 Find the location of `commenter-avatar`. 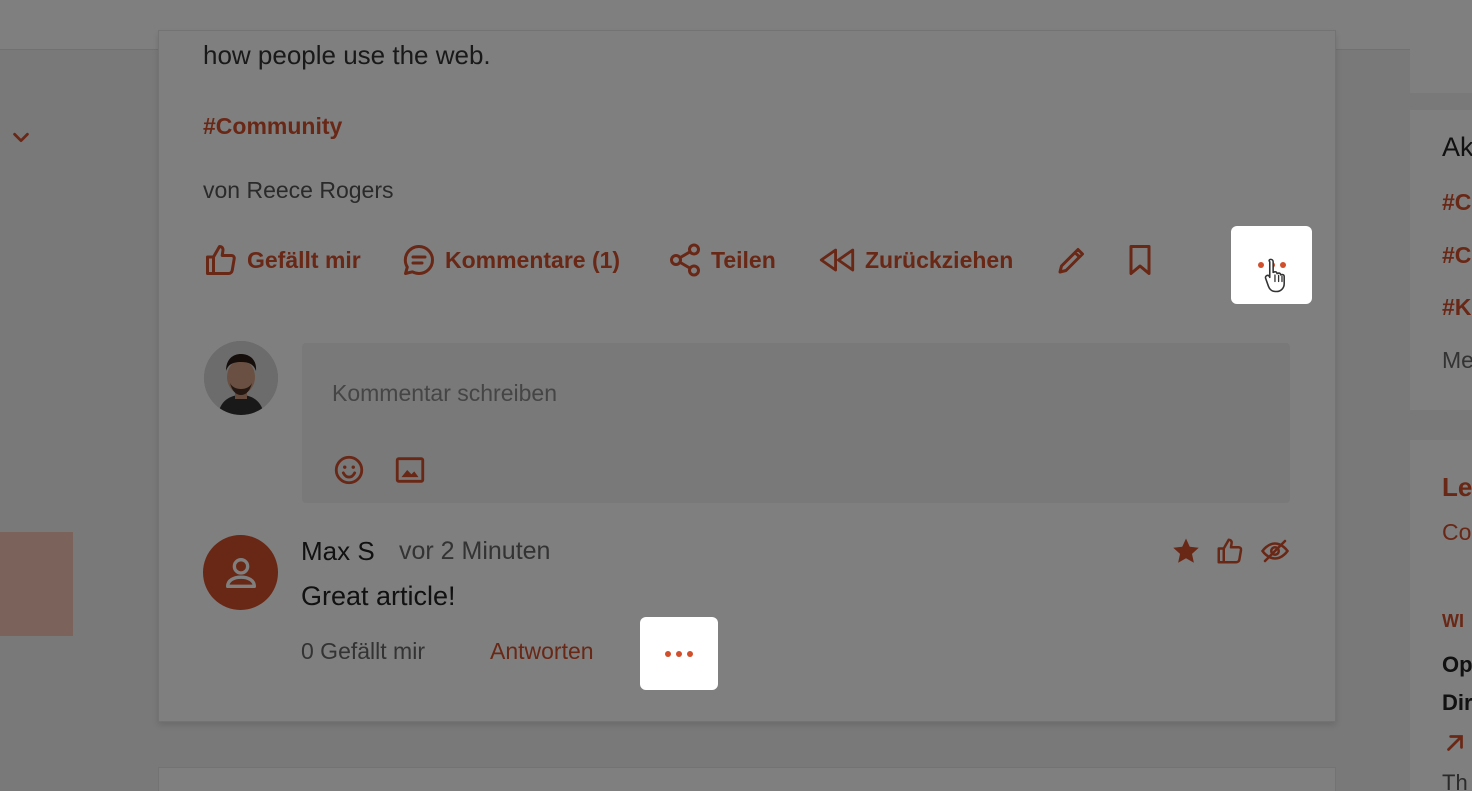

commenter-avatar is located at coordinates (240, 572).